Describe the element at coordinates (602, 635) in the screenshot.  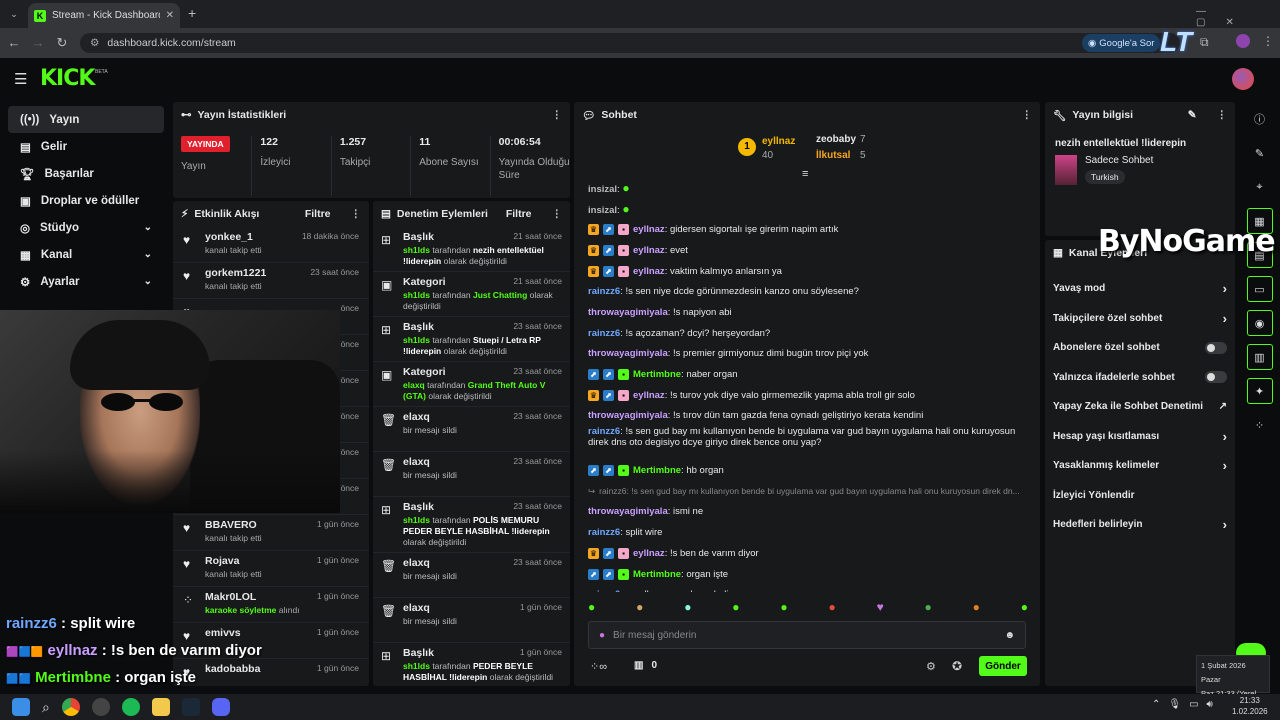
I see `microphone-icon: ●` at that location.